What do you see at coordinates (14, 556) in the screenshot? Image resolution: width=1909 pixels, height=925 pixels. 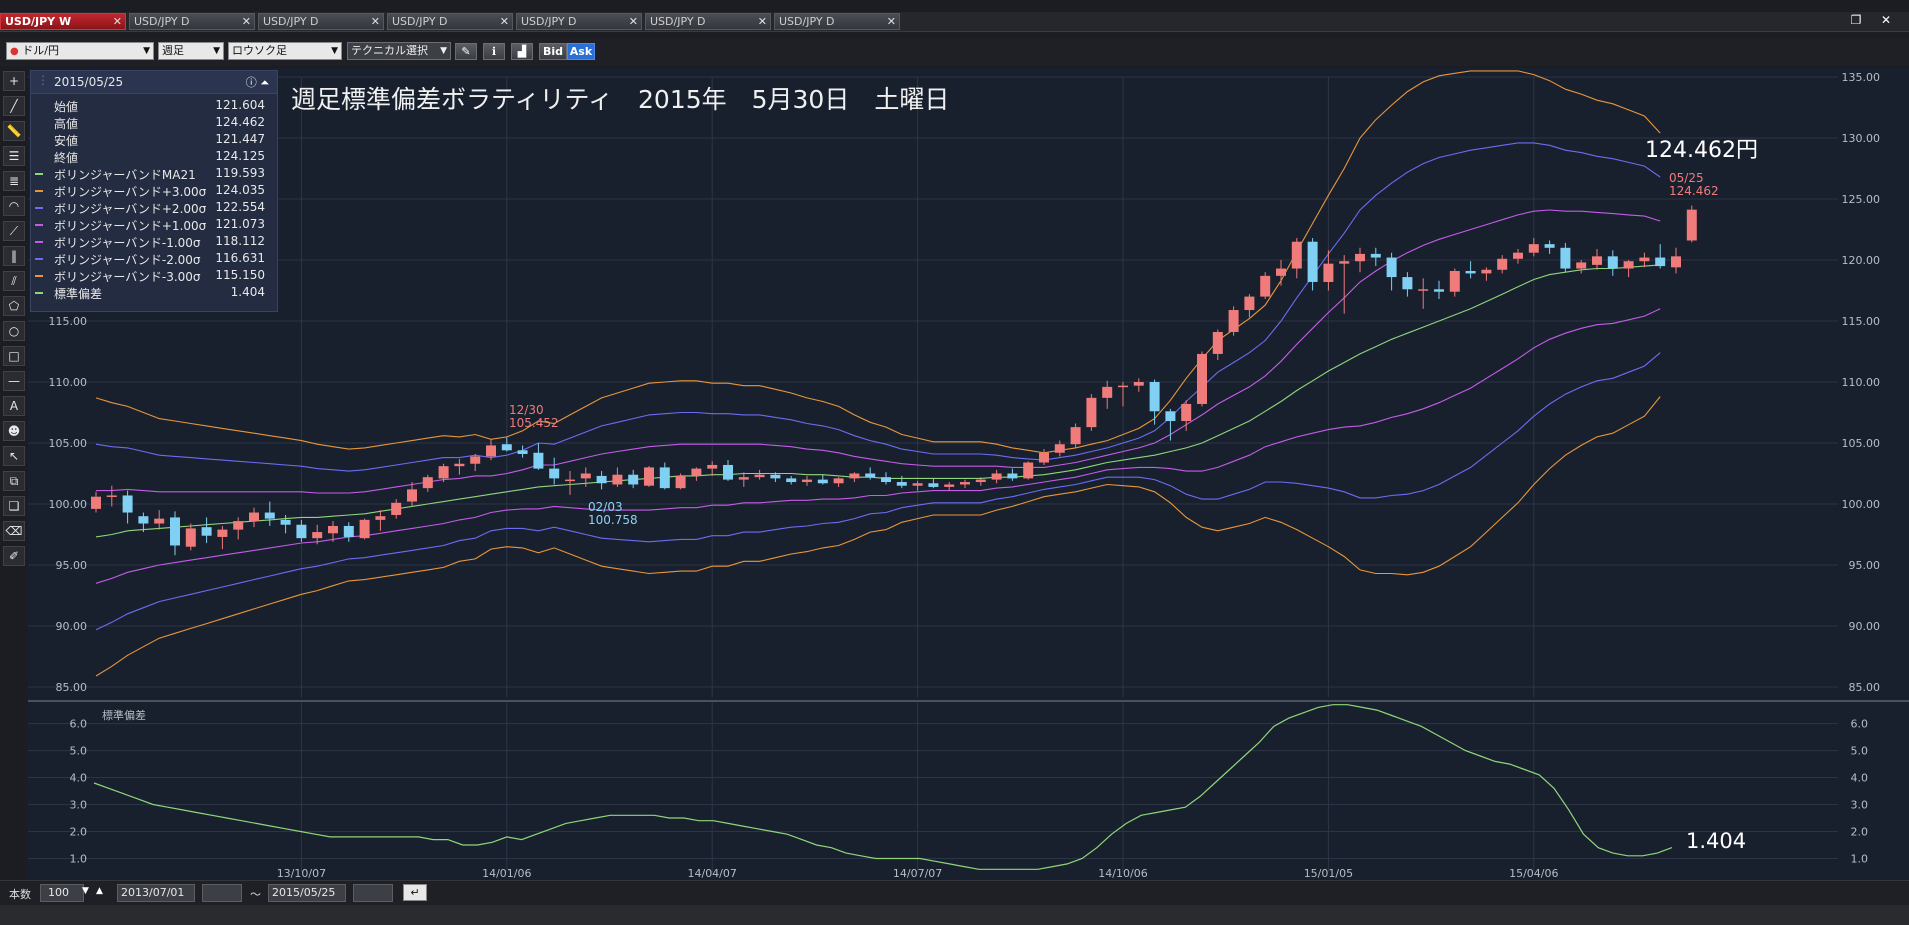 I see `eraser-all-icon: ✐` at bounding box center [14, 556].